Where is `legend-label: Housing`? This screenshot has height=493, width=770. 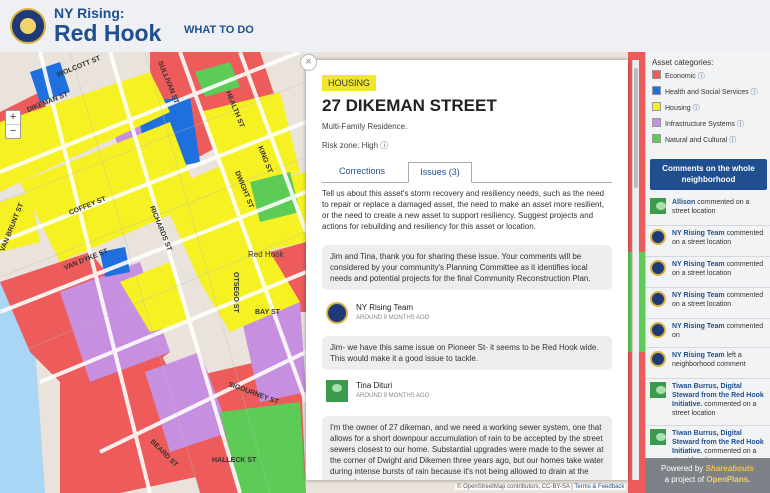
legend-label: Housing is located at coordinates (678, 108).